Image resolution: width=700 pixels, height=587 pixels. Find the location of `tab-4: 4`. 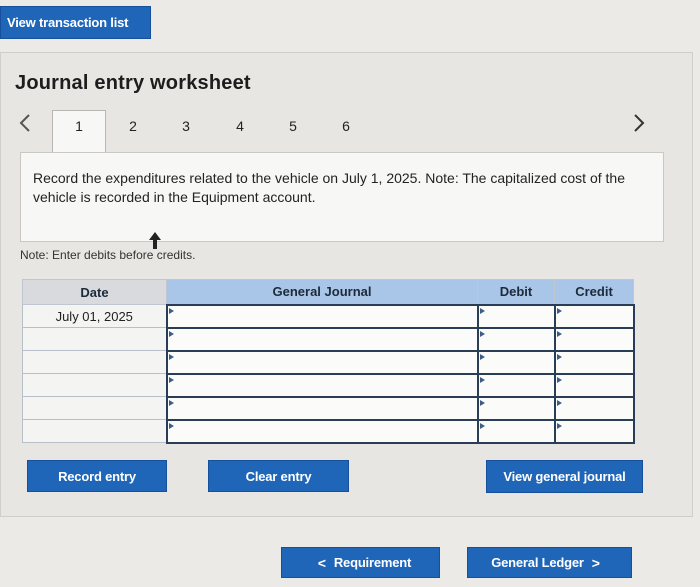

tab-4: 4 is located at coordinates (240, 126).